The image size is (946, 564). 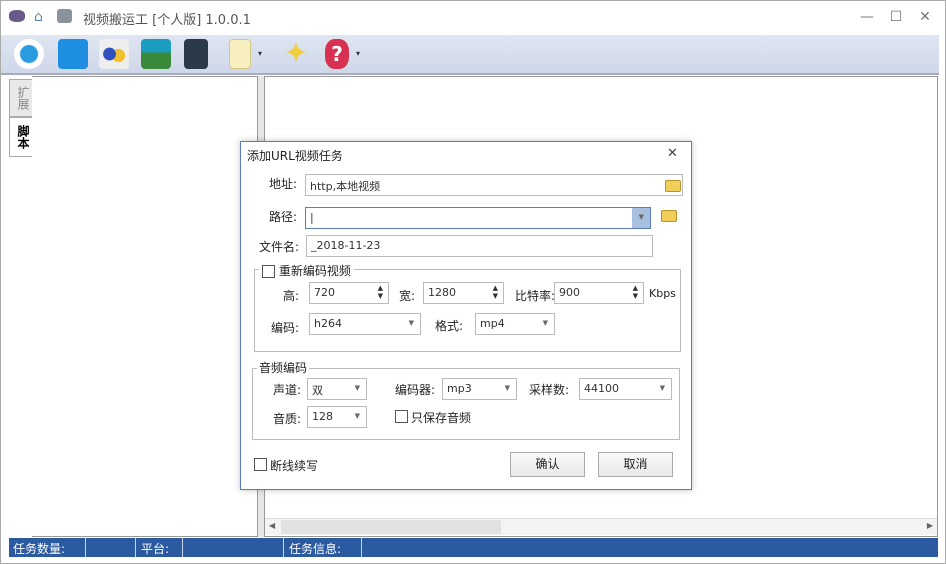 What do you see at coordinates (282, 184) in the screenshot?
I see `address-label: 地址:` at bounding box center [282, 184].